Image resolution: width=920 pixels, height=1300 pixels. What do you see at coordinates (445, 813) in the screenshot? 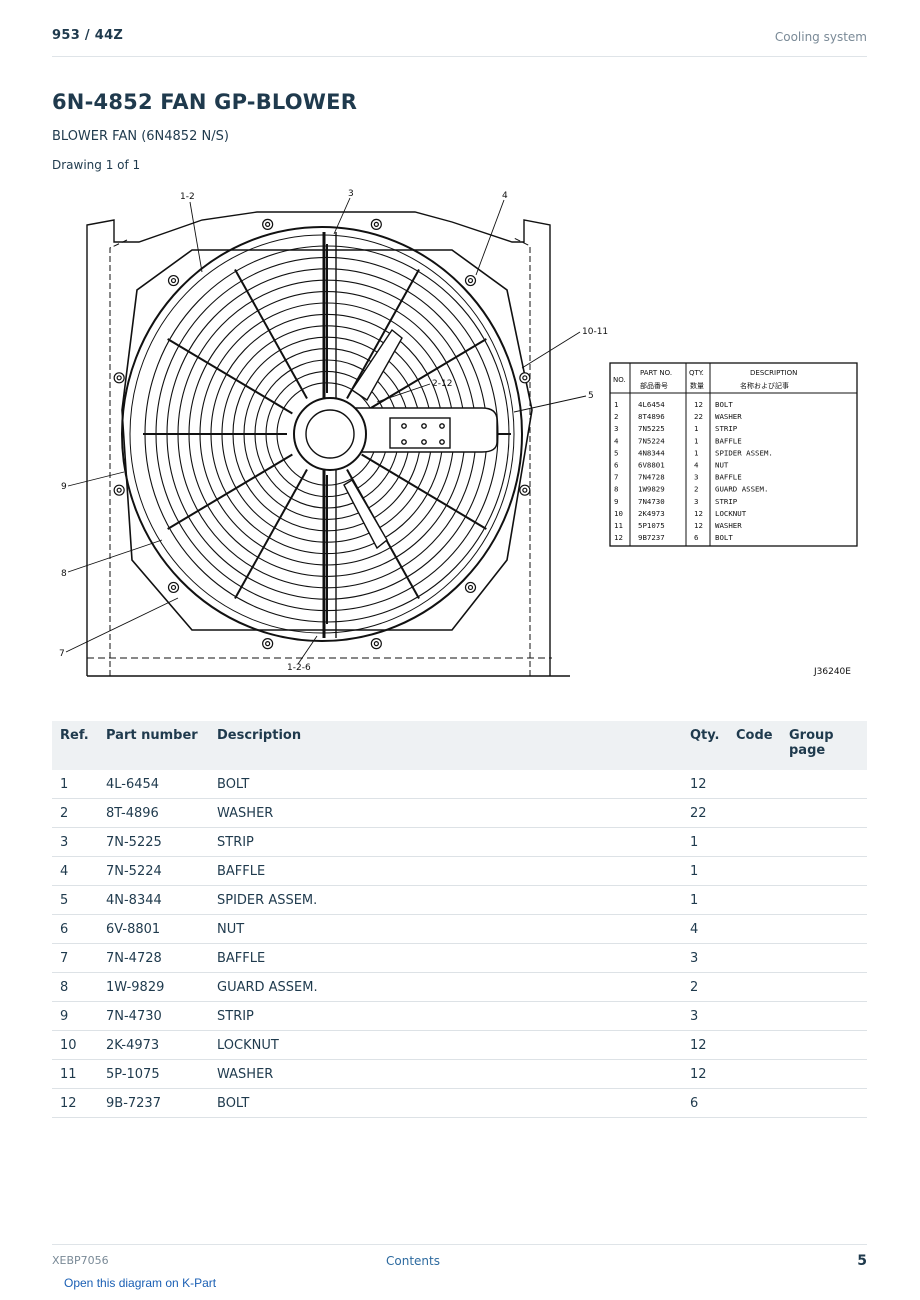
I see `cell-description: WASHER` at bounding box center [445, 813].